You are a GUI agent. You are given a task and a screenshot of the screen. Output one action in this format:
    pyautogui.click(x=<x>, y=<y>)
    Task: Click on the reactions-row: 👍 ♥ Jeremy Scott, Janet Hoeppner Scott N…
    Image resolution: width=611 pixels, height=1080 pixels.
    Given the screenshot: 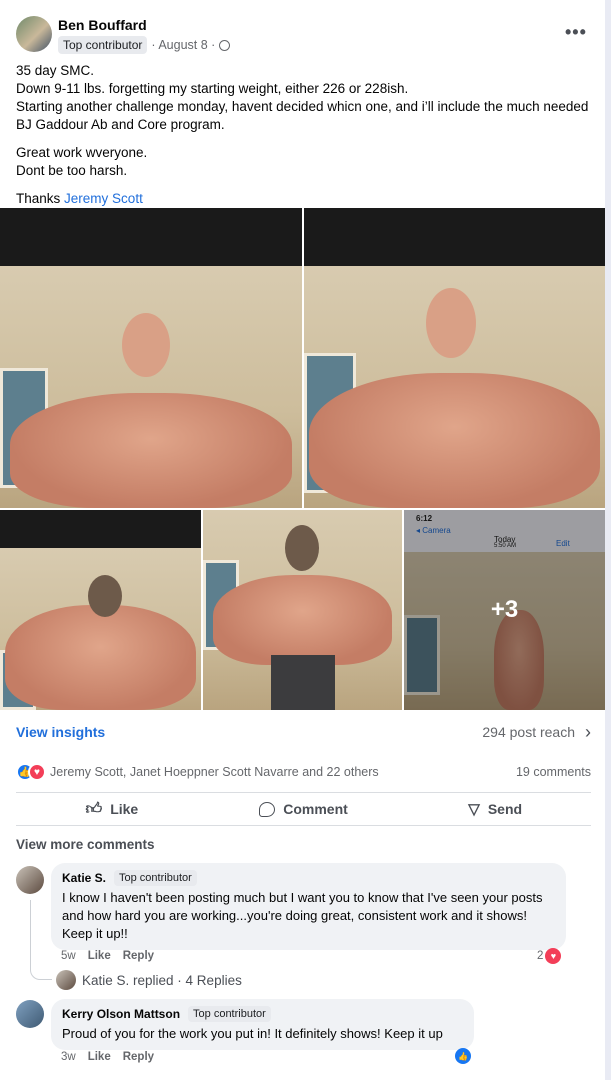 What is the action you would take?
    pyautogui.click(x=303, y=772)
    